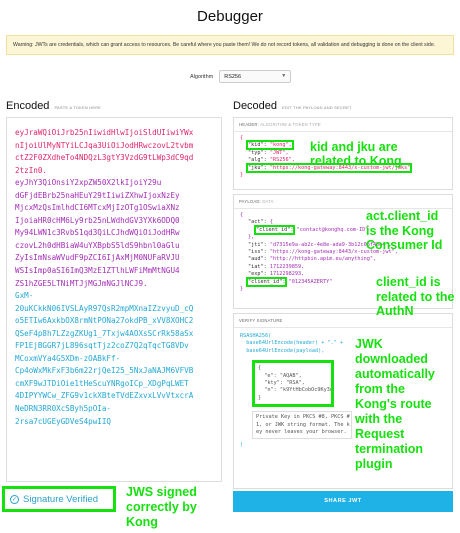  What do you see at coordinates (97, 258) in the screenshot?
I see `encoded-token-line: ZyIsImNsaWVudF9pZCI6IjAxMjM0NUFaRVJU` at bounding box center [97, 258].